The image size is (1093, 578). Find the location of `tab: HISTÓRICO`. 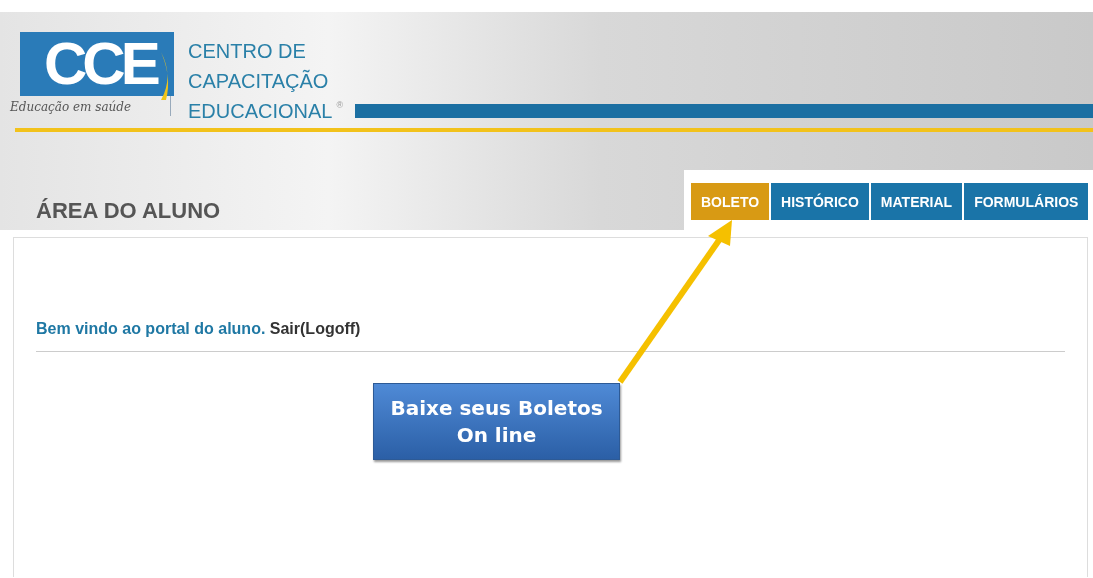

tab: HISTÓRICO is located at coordinates (820, 201).